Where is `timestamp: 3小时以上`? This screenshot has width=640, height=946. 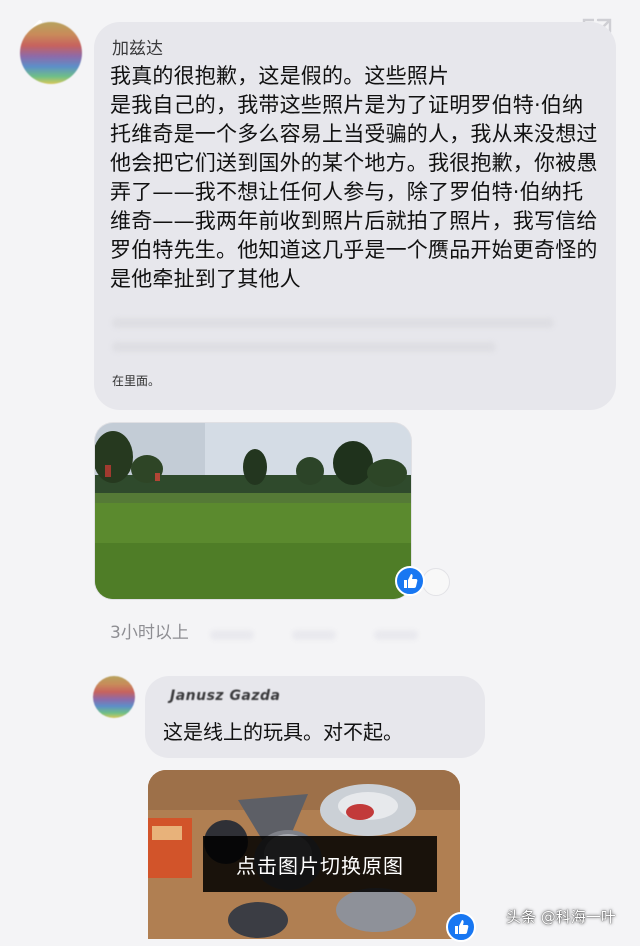
timestamp: 3小时以上 is located at coordinates (149, 633).